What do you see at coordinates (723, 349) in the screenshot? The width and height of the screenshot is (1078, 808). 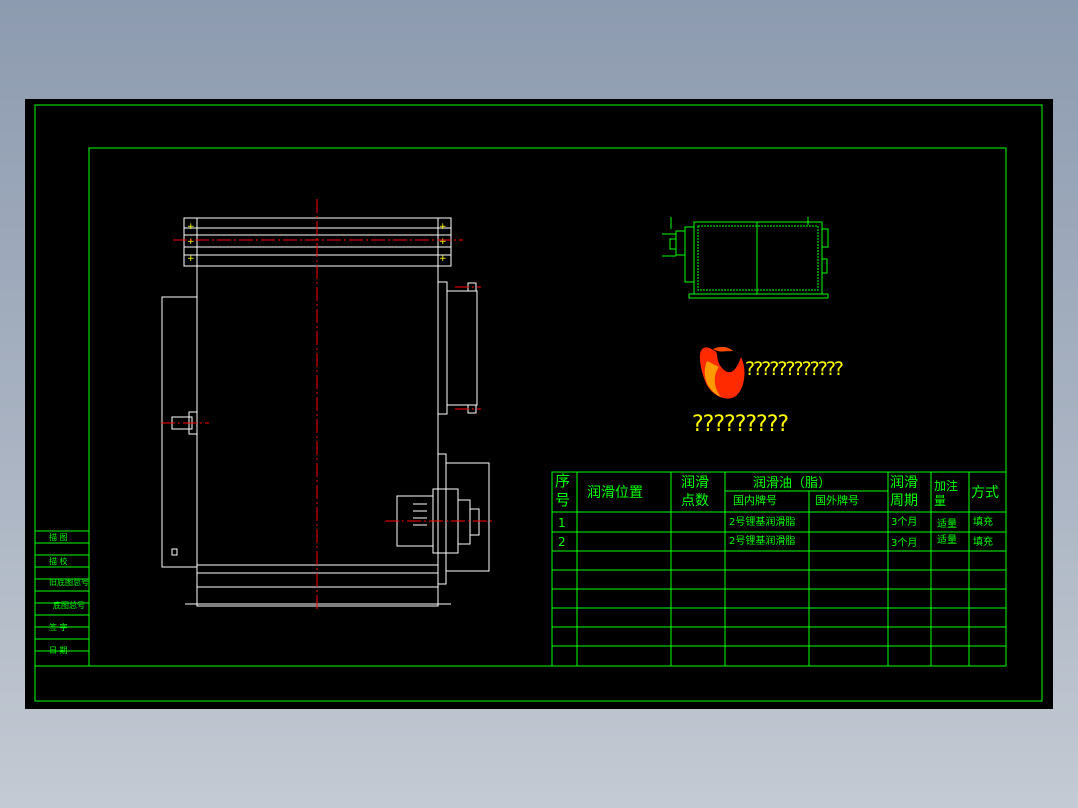 I see `flame-tip-icon` at bounding box center [723, 349].